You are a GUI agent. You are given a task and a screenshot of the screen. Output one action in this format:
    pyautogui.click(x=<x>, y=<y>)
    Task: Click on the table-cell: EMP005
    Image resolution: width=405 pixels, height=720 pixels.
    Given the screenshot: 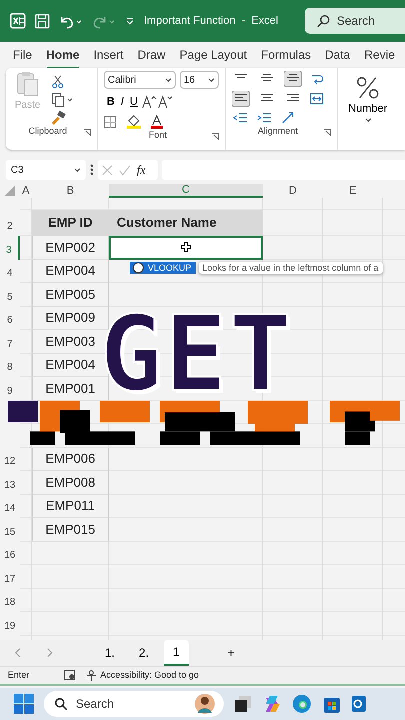 What is the action you would take?
    pyautogui.click(x=70, y=294)
    